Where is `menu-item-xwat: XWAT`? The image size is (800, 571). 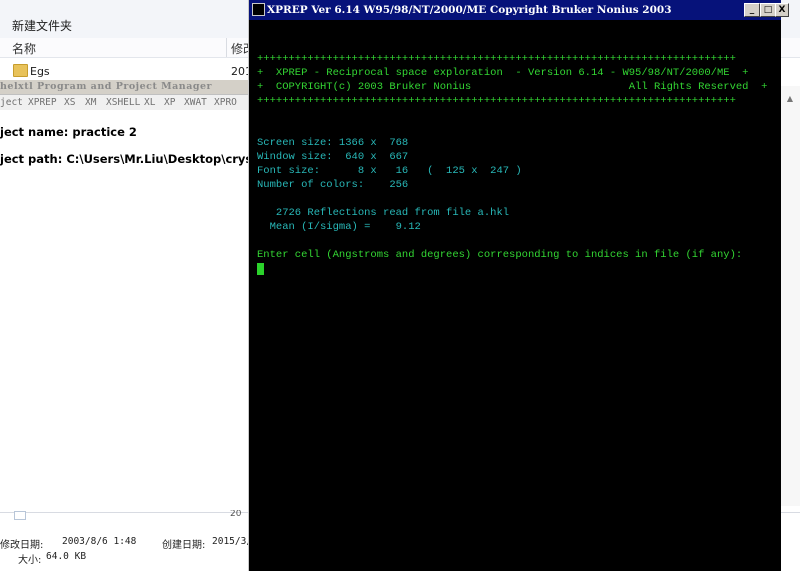 menu-item-xwat: XWAT is located at coordinates (195, 102).